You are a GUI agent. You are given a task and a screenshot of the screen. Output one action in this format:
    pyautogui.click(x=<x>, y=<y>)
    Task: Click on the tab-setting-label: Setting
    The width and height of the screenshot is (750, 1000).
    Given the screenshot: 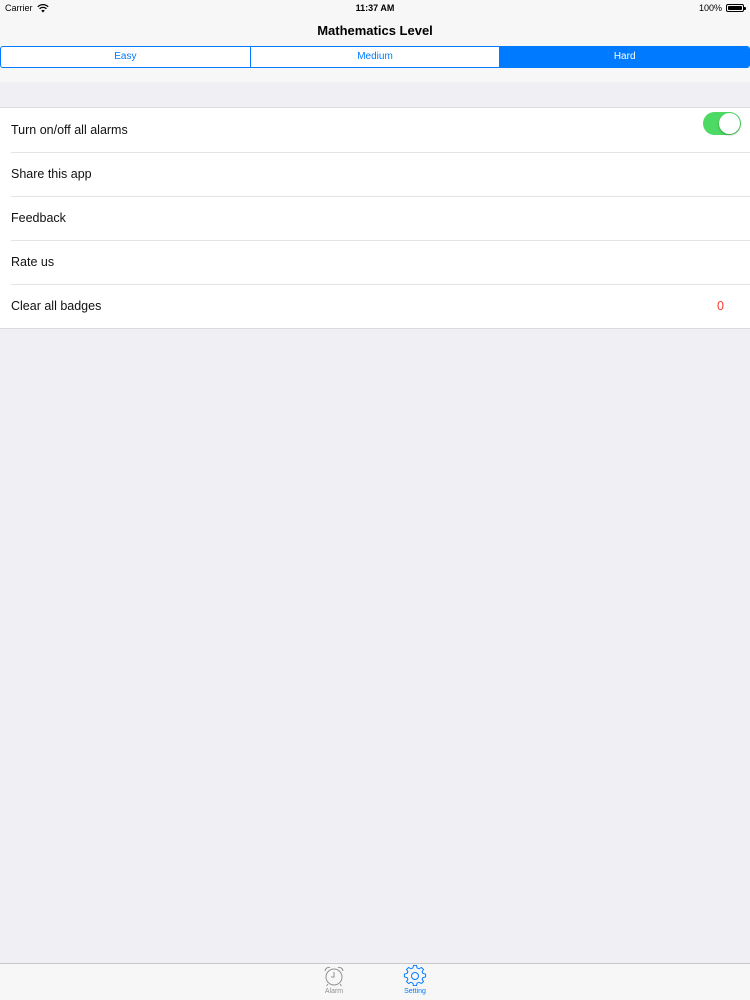 What is the action you would take?
    pyautogui.click(x=415, y=991)
    